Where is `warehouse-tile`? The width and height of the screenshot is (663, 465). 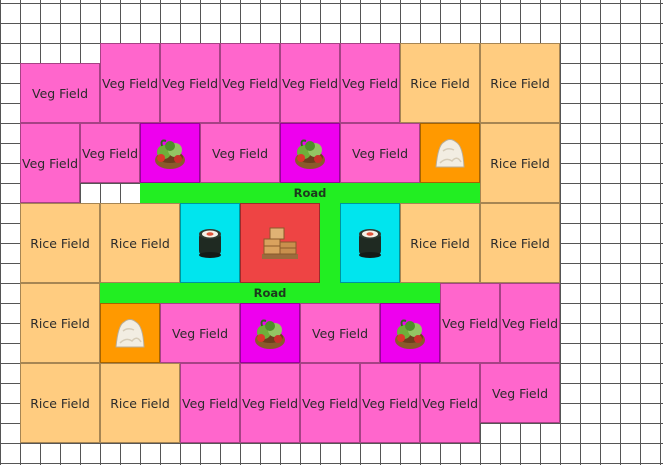 warehouse-tile is located at coordinates (280, 243).